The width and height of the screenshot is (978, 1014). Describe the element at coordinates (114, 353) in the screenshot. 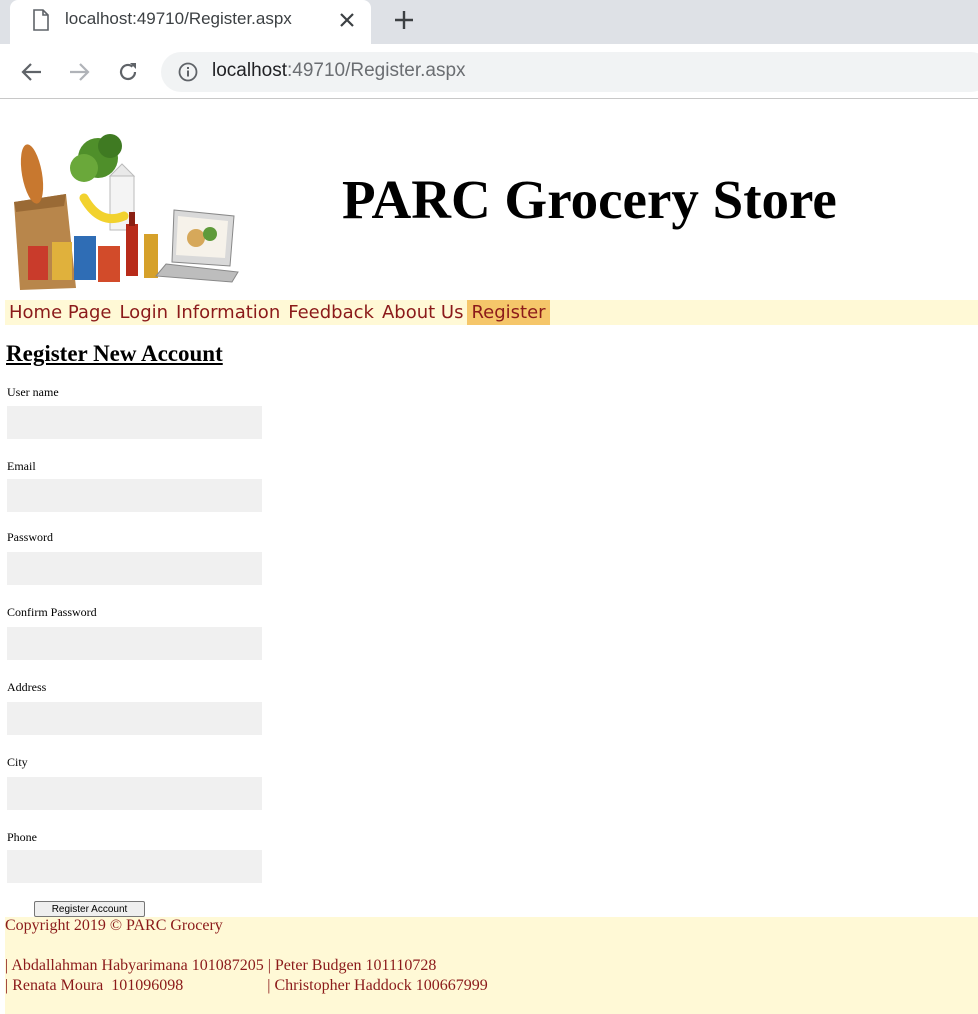

I see `page-title: Register New Account` at that location.